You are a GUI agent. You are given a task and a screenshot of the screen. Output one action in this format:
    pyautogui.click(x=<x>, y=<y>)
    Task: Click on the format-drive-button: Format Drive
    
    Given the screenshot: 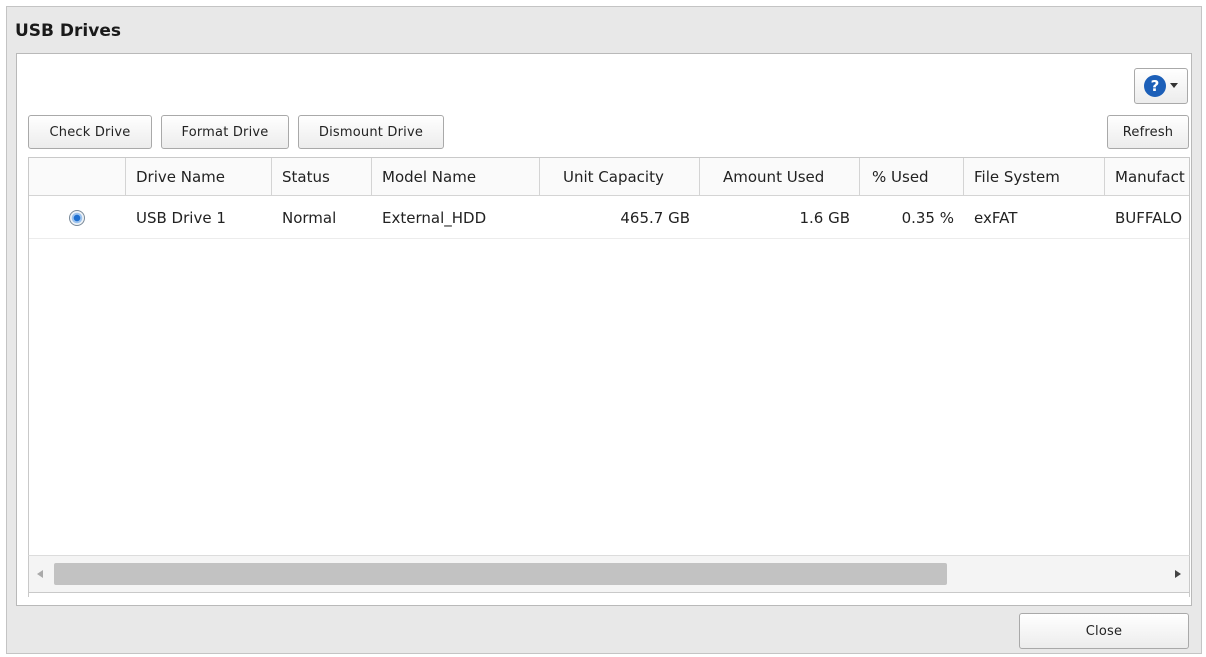 What is the action you would take?
    pyautogui.click(x=225, y=132)
    